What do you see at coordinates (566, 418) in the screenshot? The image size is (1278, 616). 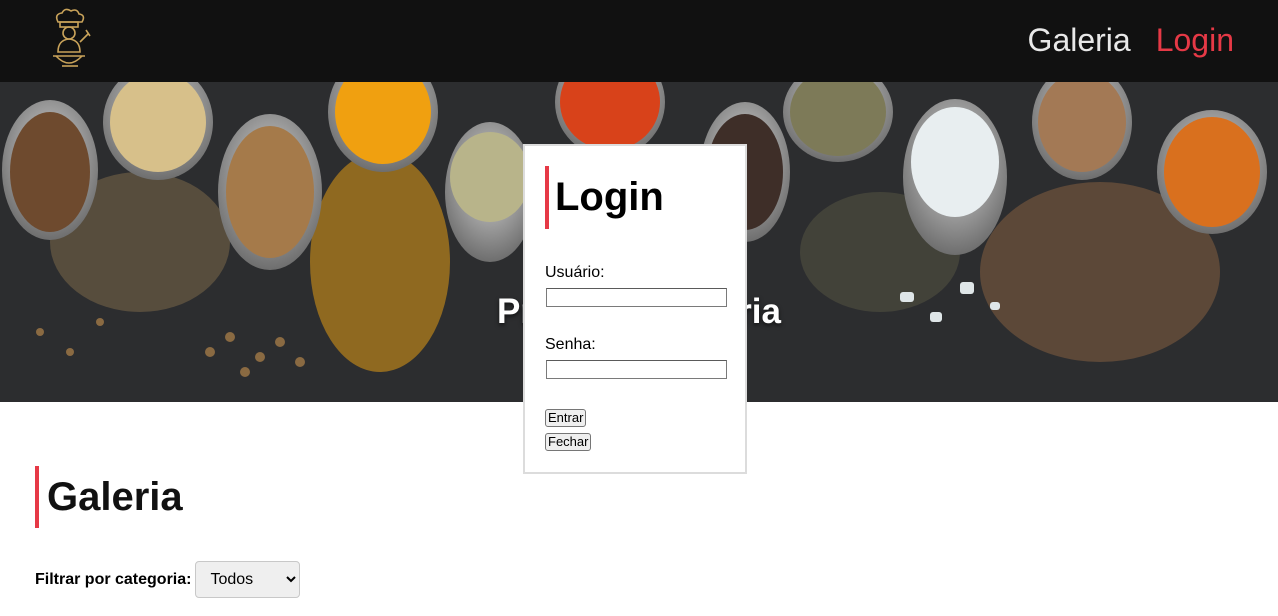 I see `entrar-button: Entrar` at bounding box center [566, 418].